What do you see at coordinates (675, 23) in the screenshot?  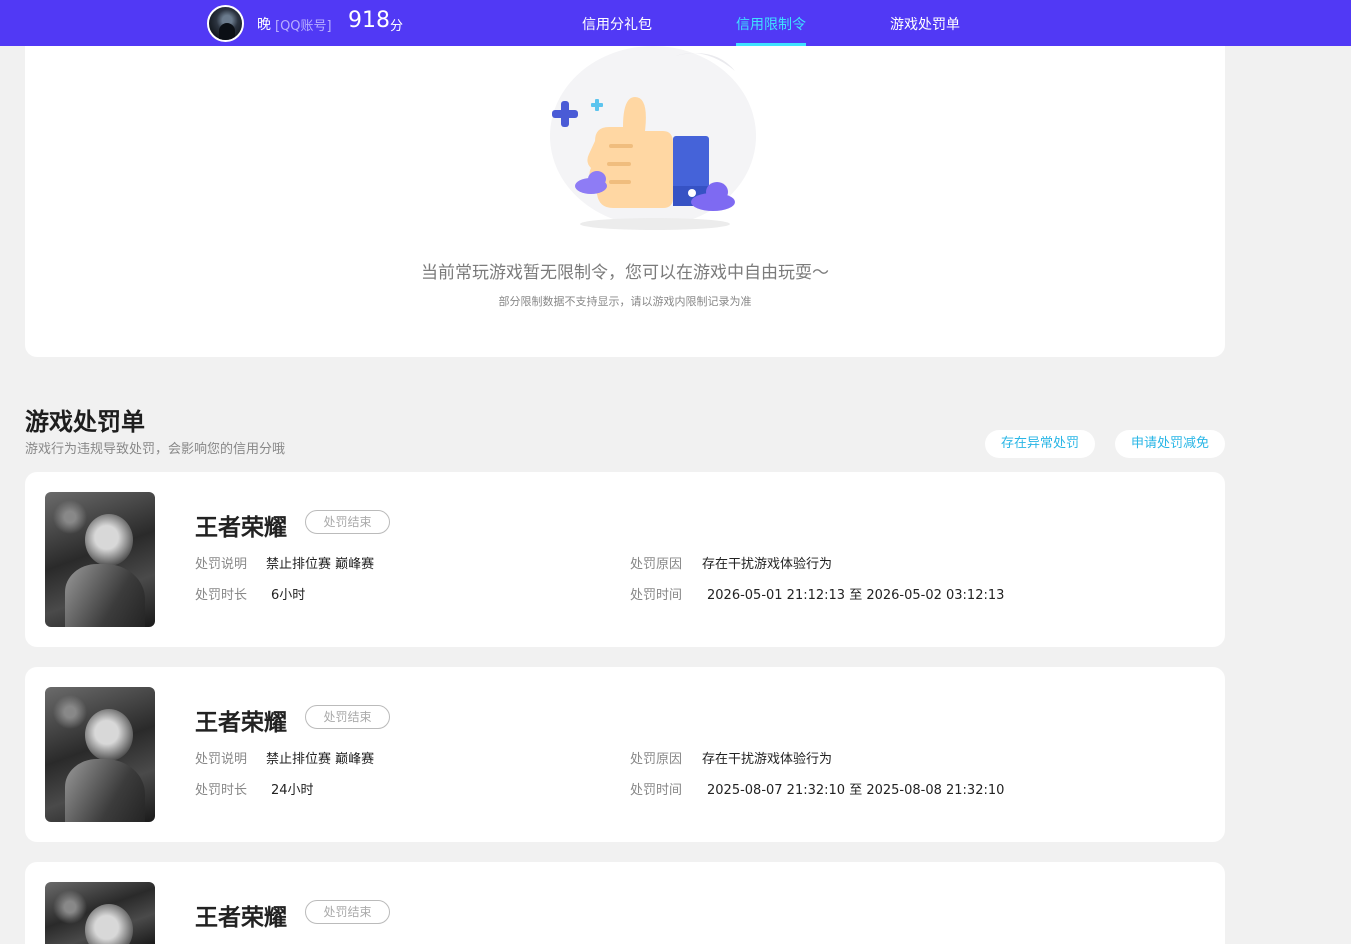 I see `top-nav-bar: 晚 [QQ账号] 918 分 信用分礼包 信用限制令 游戏处罚单` at bounding box center [675, 23].